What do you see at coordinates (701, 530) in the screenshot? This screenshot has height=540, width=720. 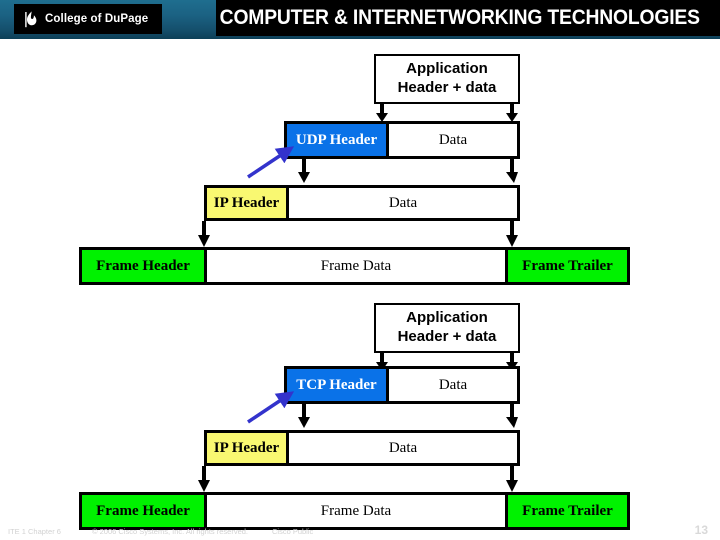 I see `page-number: 13` at bounding box center [701, 530].